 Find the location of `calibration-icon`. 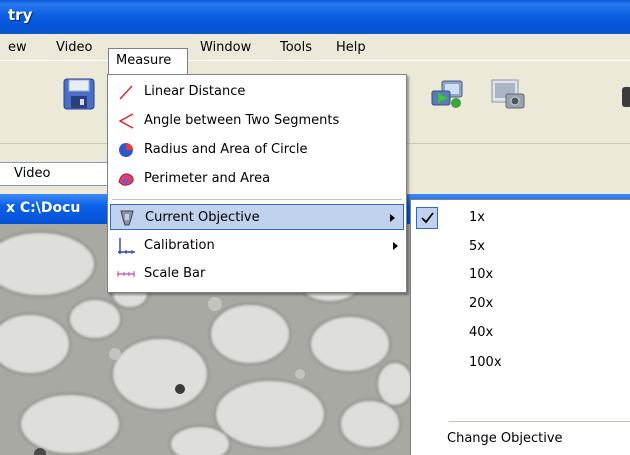

calibration-icon is located at coordinates (126, 246).